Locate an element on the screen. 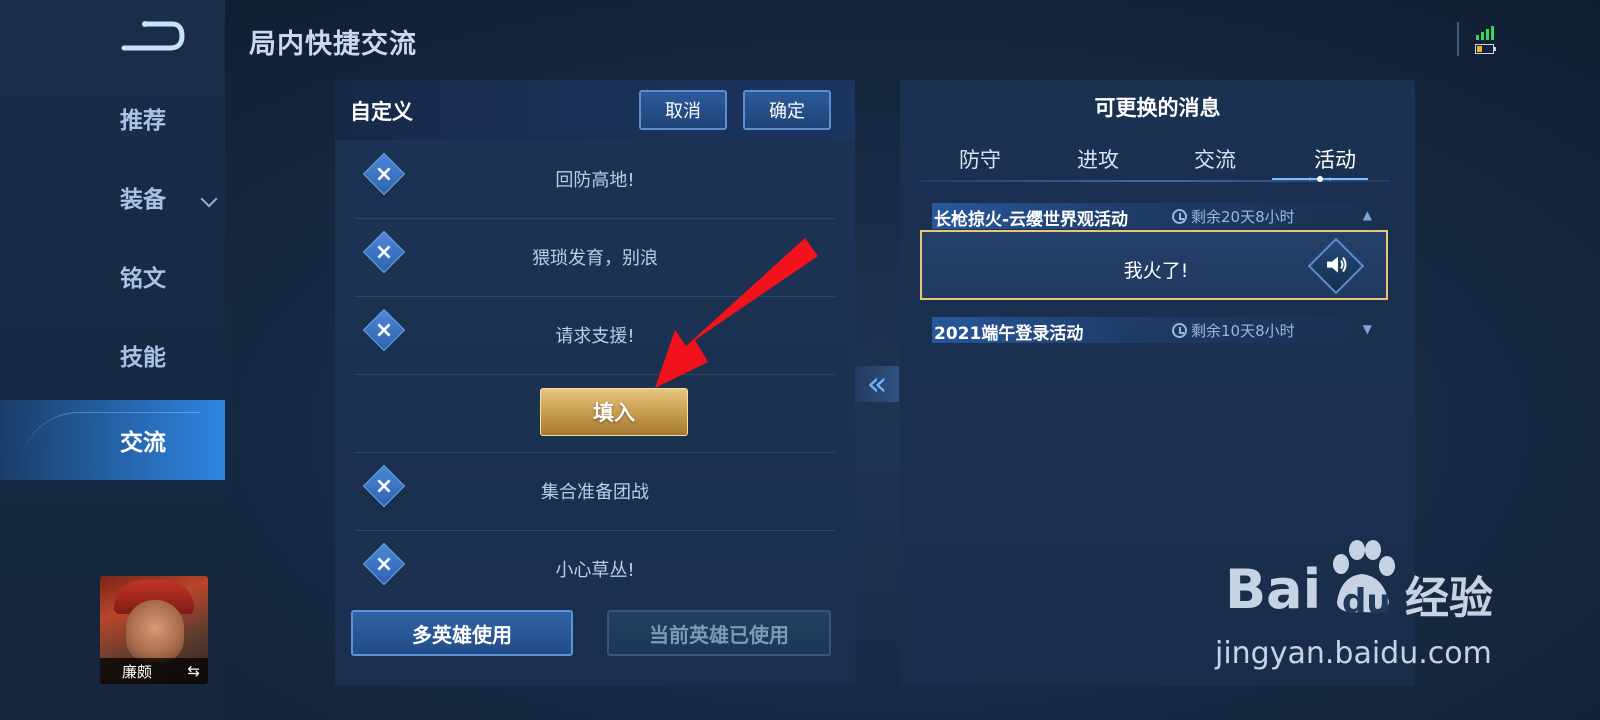  sidebar-item-recommend: 推荐 is located at coordinates (112, 118).